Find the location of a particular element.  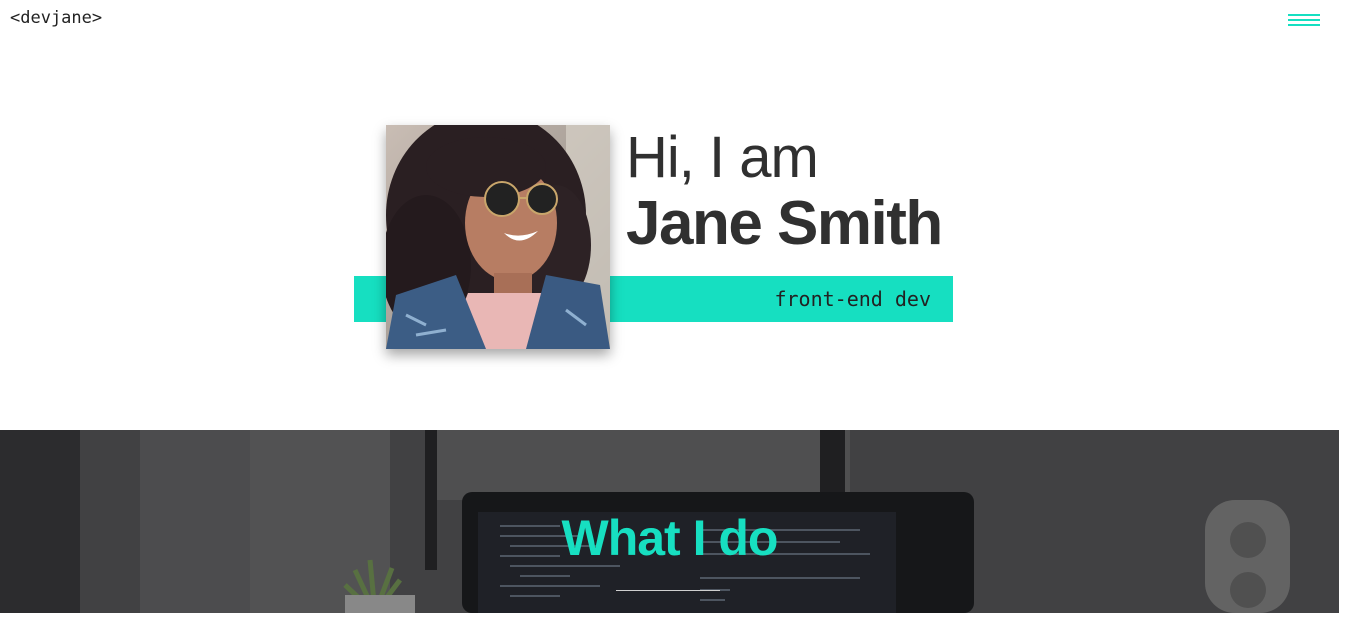

hero-greeting: Hi, I am is located at coordinates (722, 157).